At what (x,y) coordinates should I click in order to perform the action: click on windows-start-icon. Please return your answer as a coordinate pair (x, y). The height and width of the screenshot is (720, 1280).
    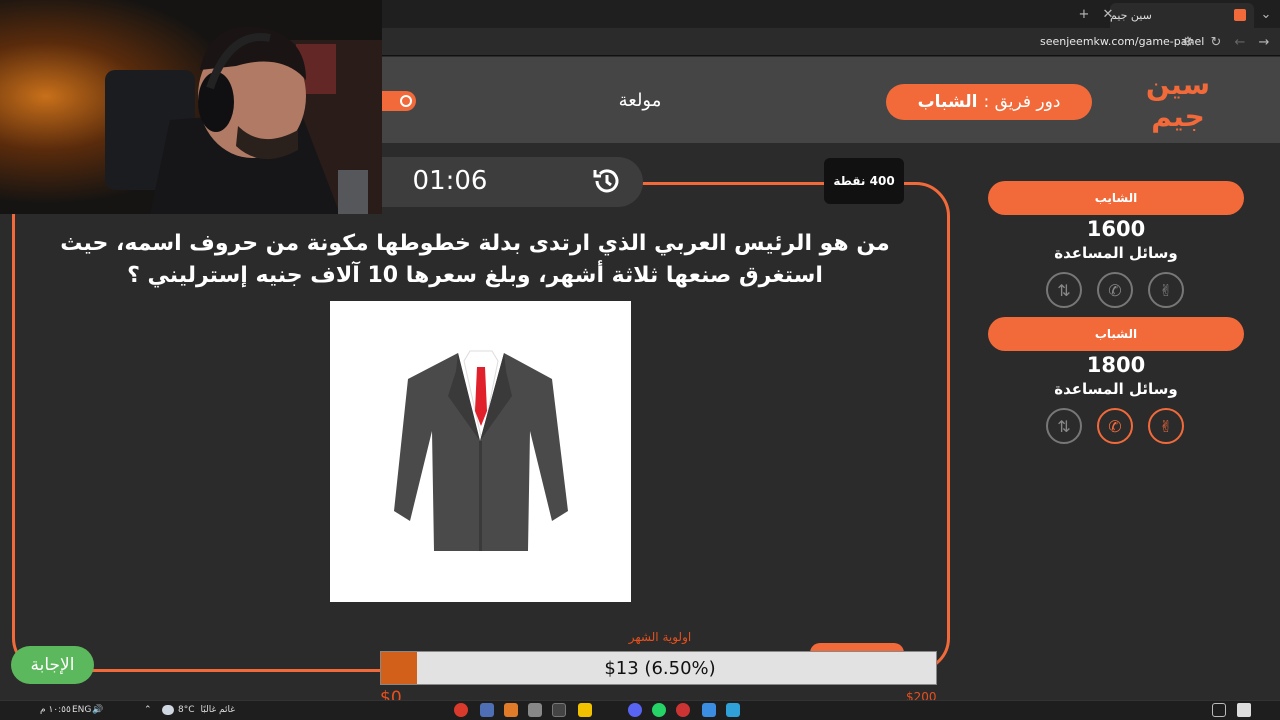
    Looking at the image, I should click on (1244, 710).